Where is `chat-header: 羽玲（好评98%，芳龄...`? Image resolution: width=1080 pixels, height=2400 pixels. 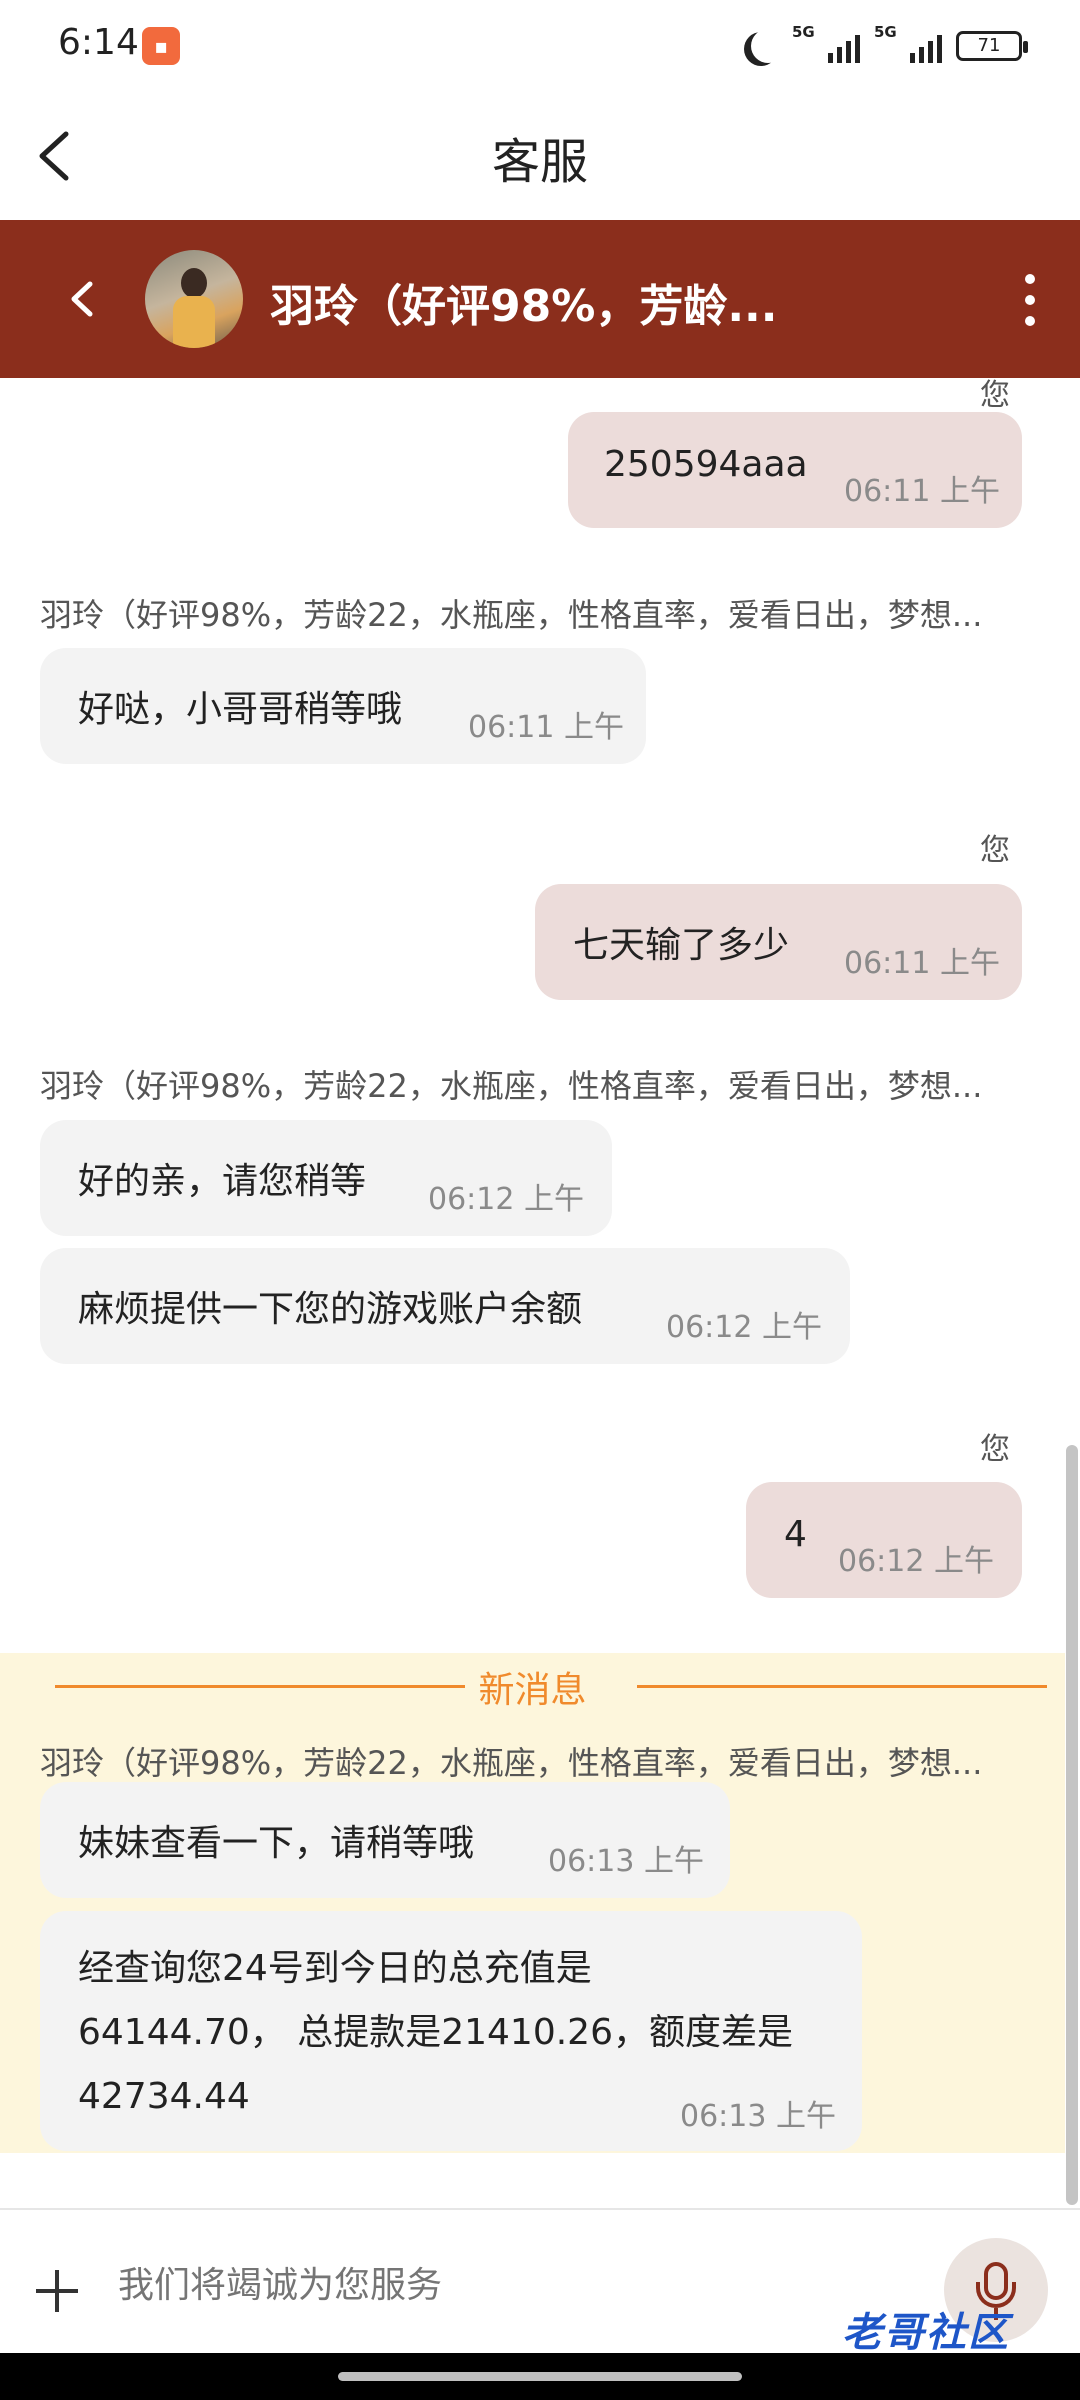 chat-header: 羽玲（好评98%，芳龄... is located at coordinates (540, 299).